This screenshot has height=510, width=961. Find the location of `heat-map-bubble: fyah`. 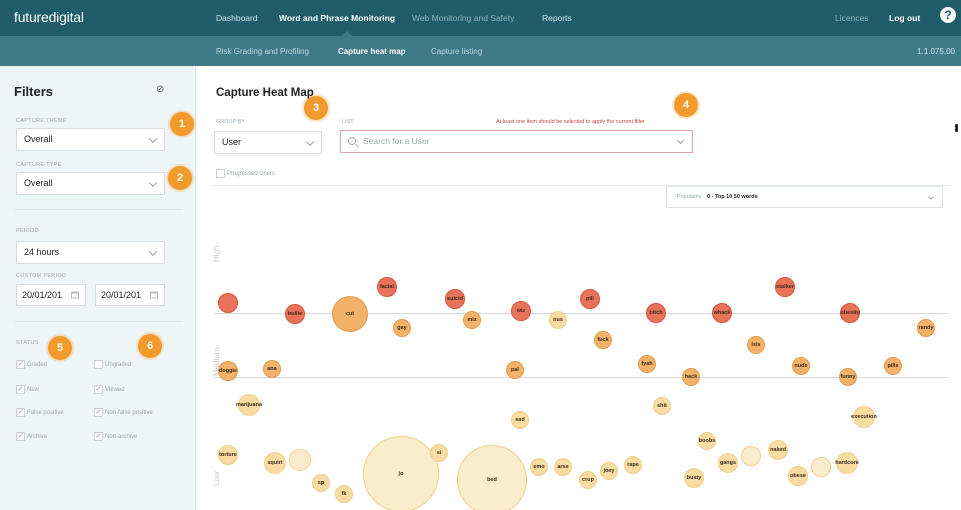

heat-map-bubble: fyah is located at coordinates (647, 364).